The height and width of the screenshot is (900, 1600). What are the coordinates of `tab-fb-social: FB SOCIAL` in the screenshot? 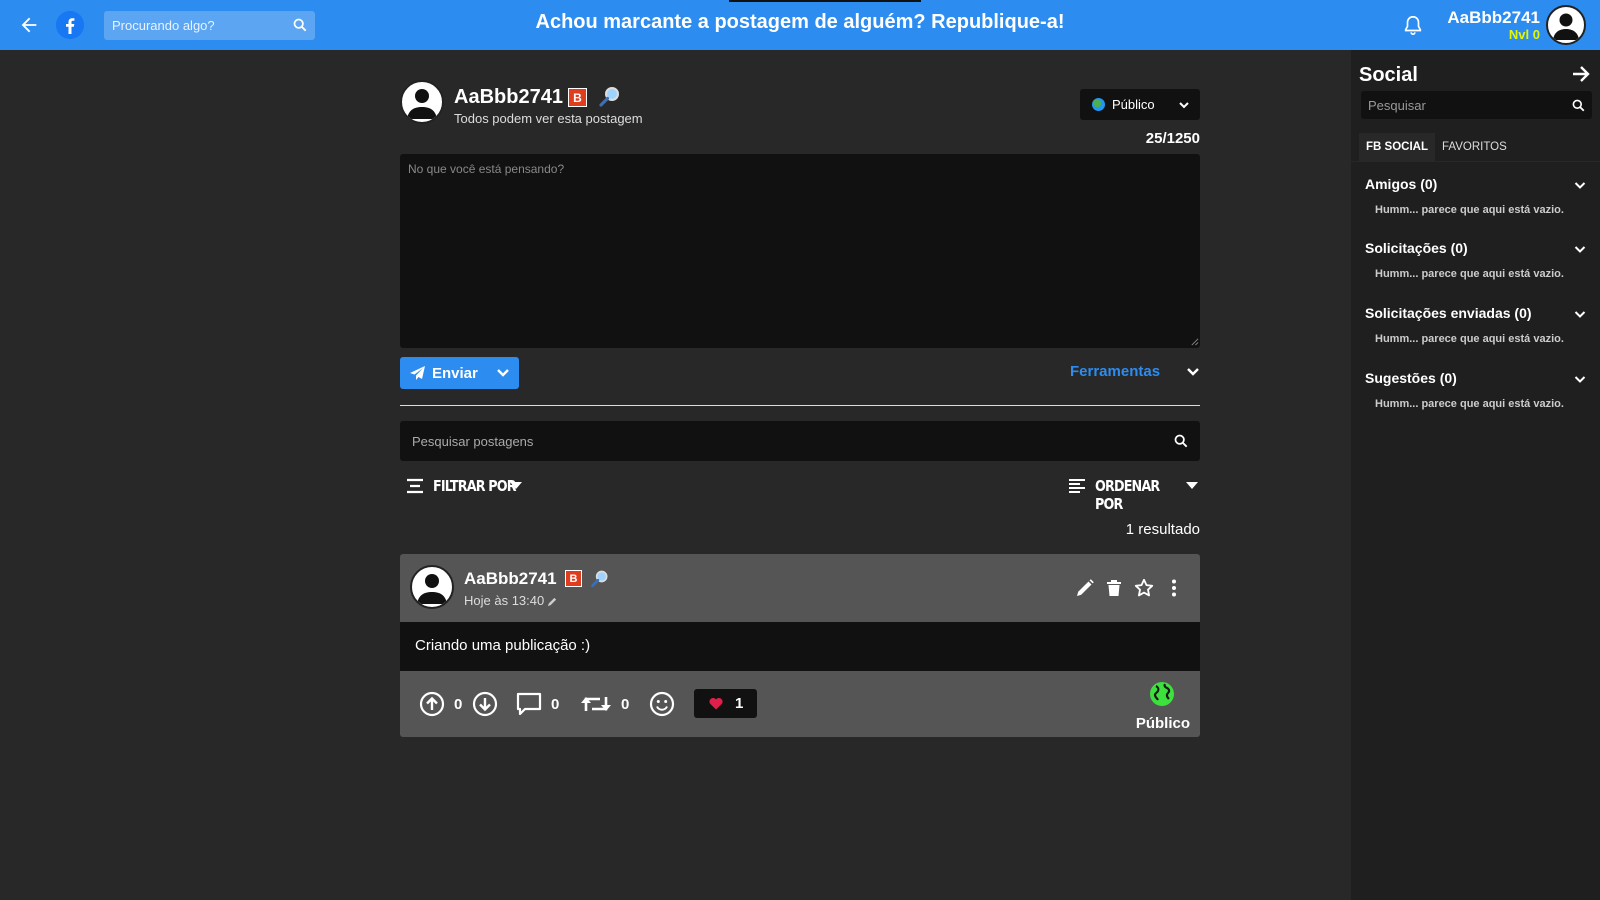 It's located at (1397, 147).